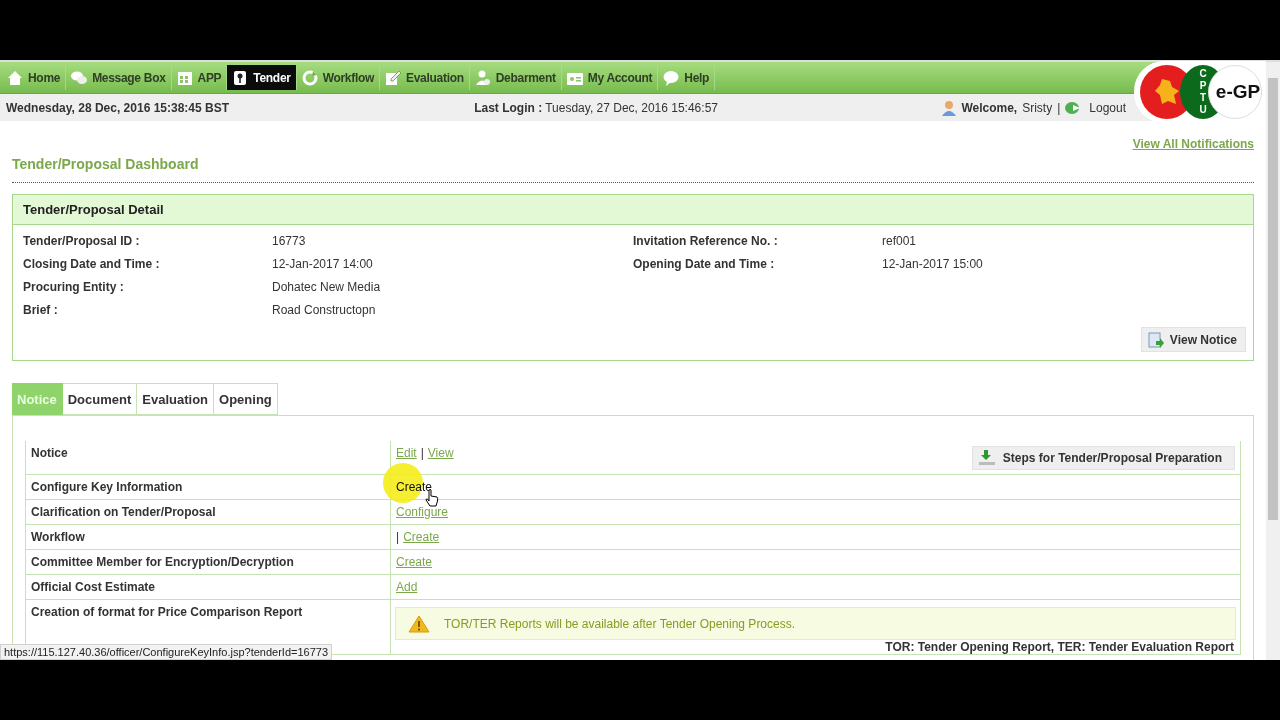 The width and height of the screenshot is (1280, 720). I want to click on field-label: Tender/Proposal ID :, so click(82, 241).